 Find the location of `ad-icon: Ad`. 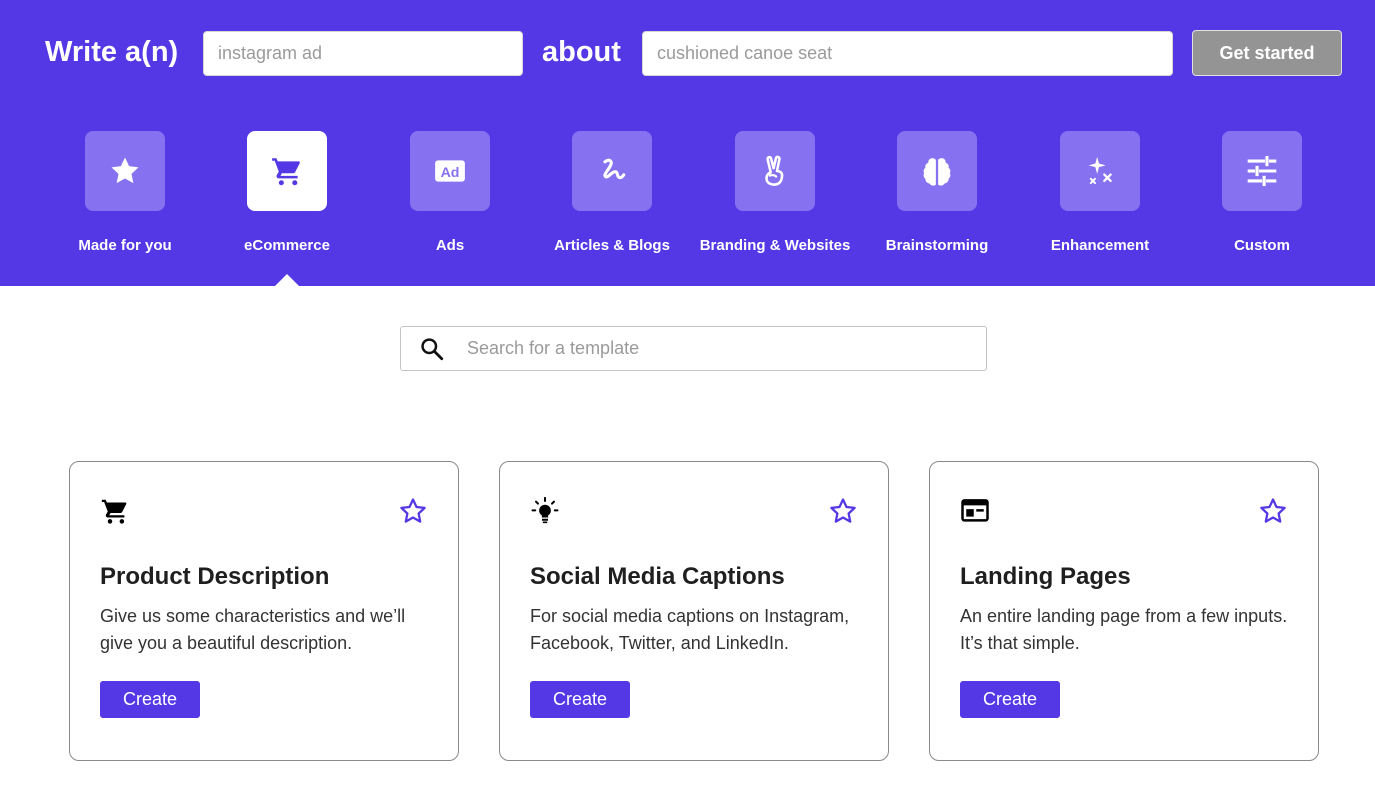

ad-icon: Ad is located at coordinates (450, 171).